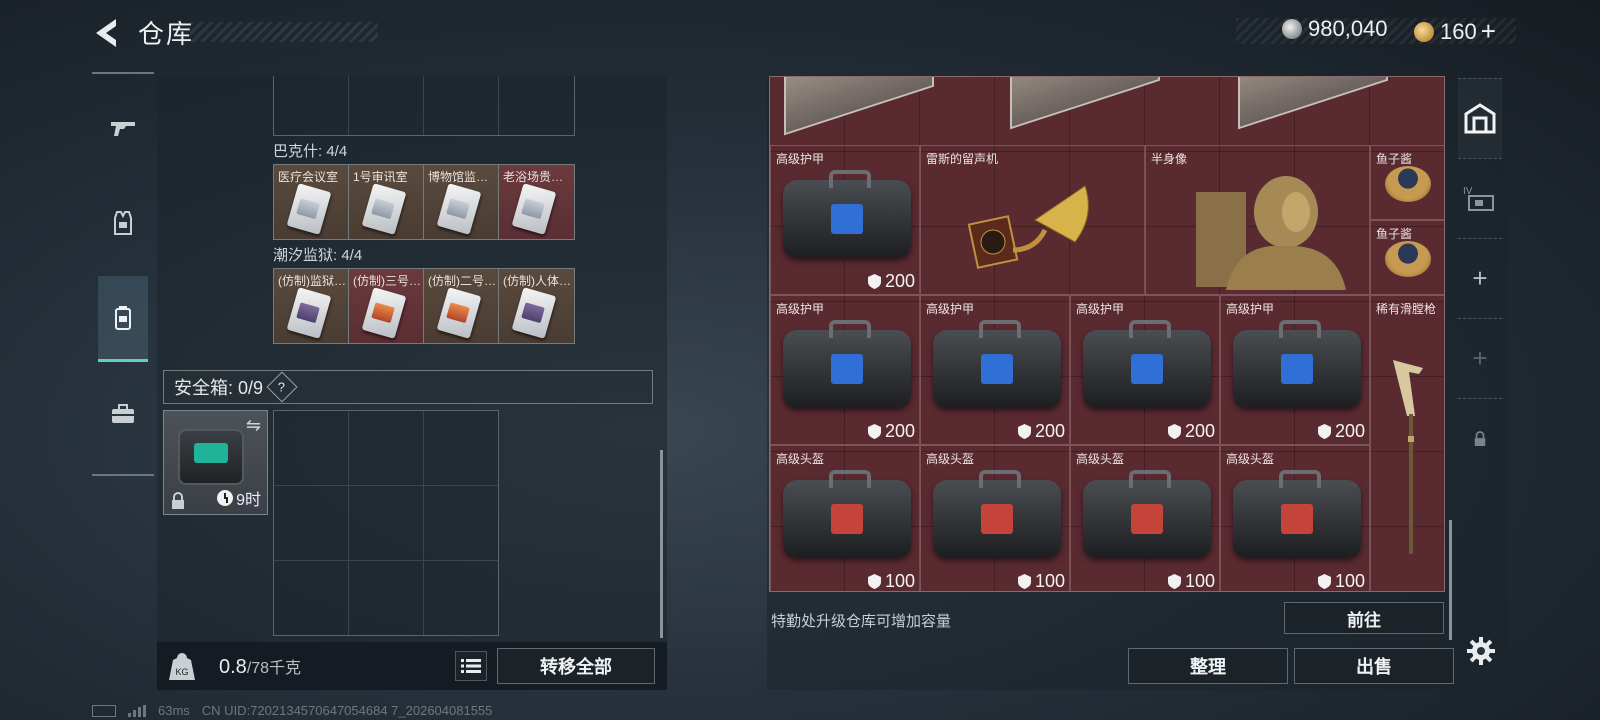  I want to click on left-nav-divider-bottom, so click(123, 475).